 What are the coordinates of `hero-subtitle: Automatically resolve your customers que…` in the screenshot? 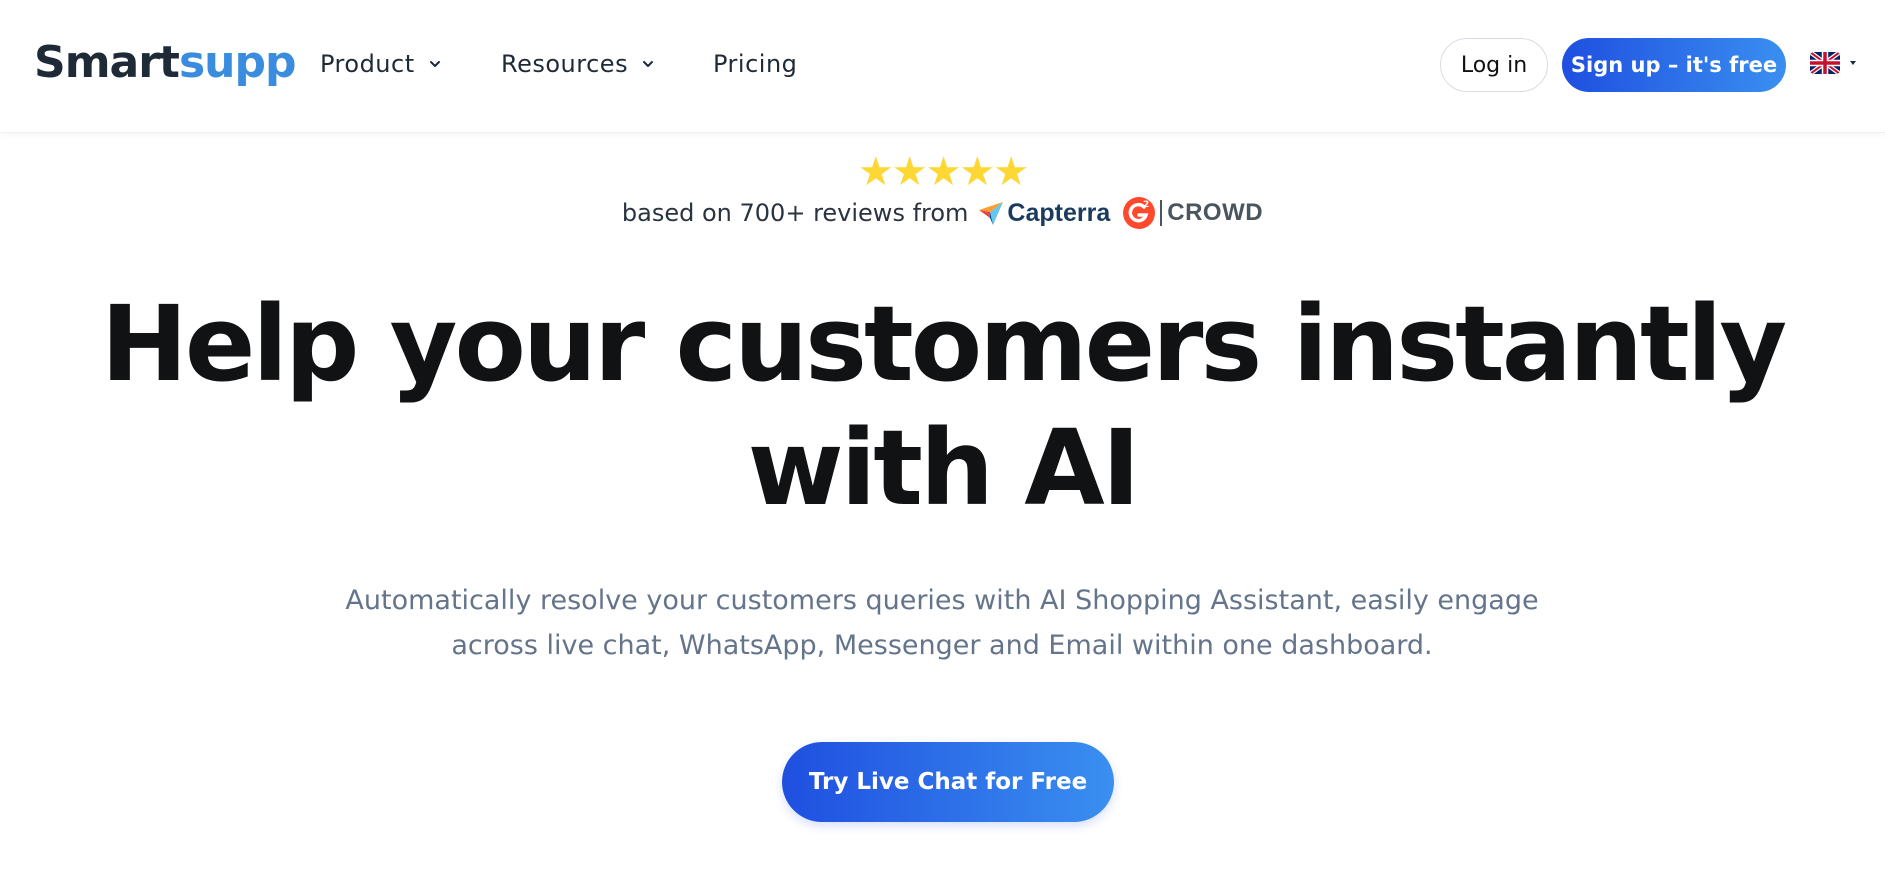 It's located at (942, 623).